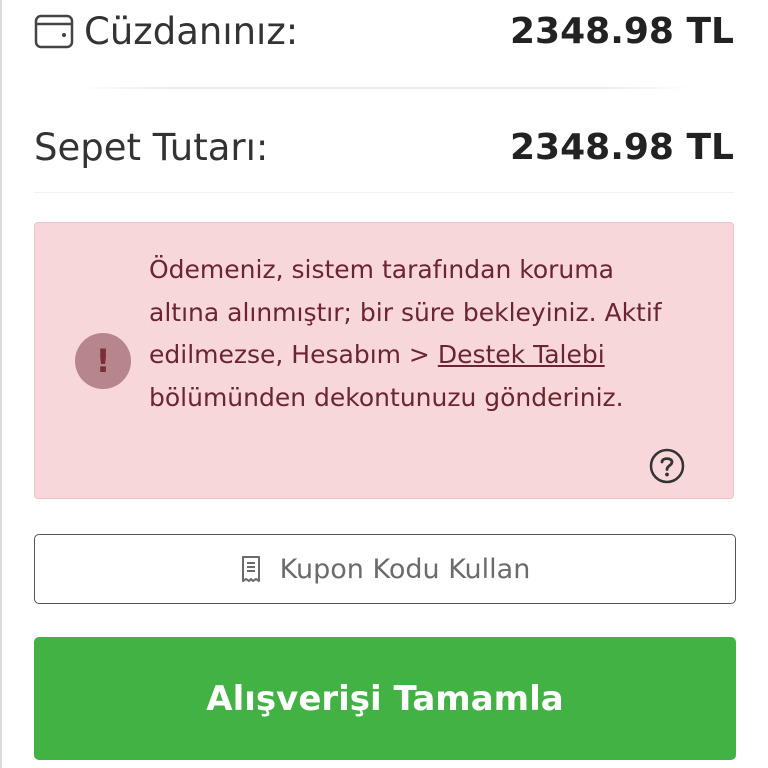  I want to click on wallet-label-group: Cüzdanınız:, so click(166, 31).